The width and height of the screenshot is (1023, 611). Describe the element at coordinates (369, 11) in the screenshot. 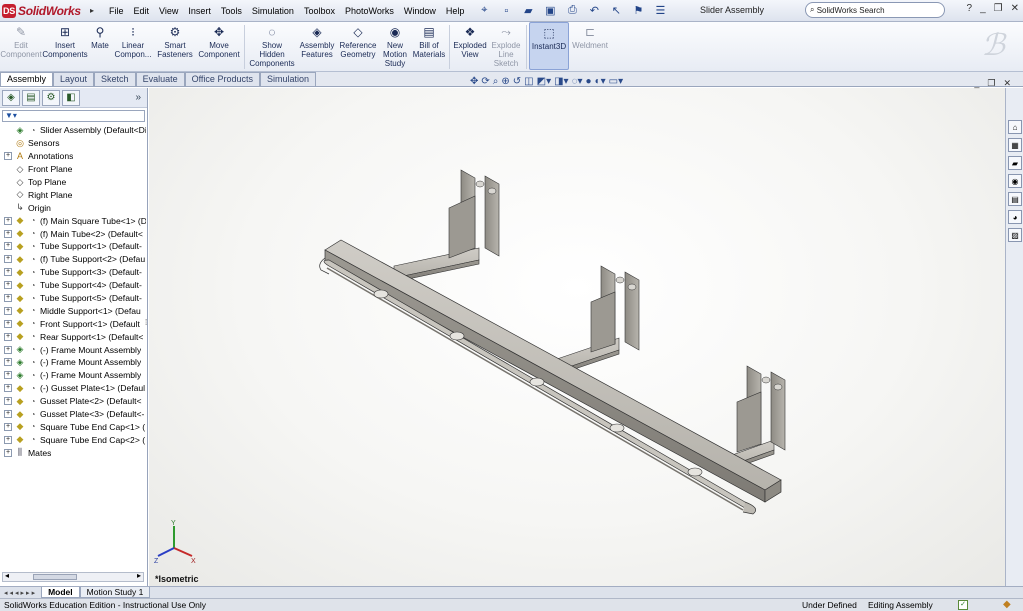

I see `menu-photoworks: PhotoWorks` at that location.